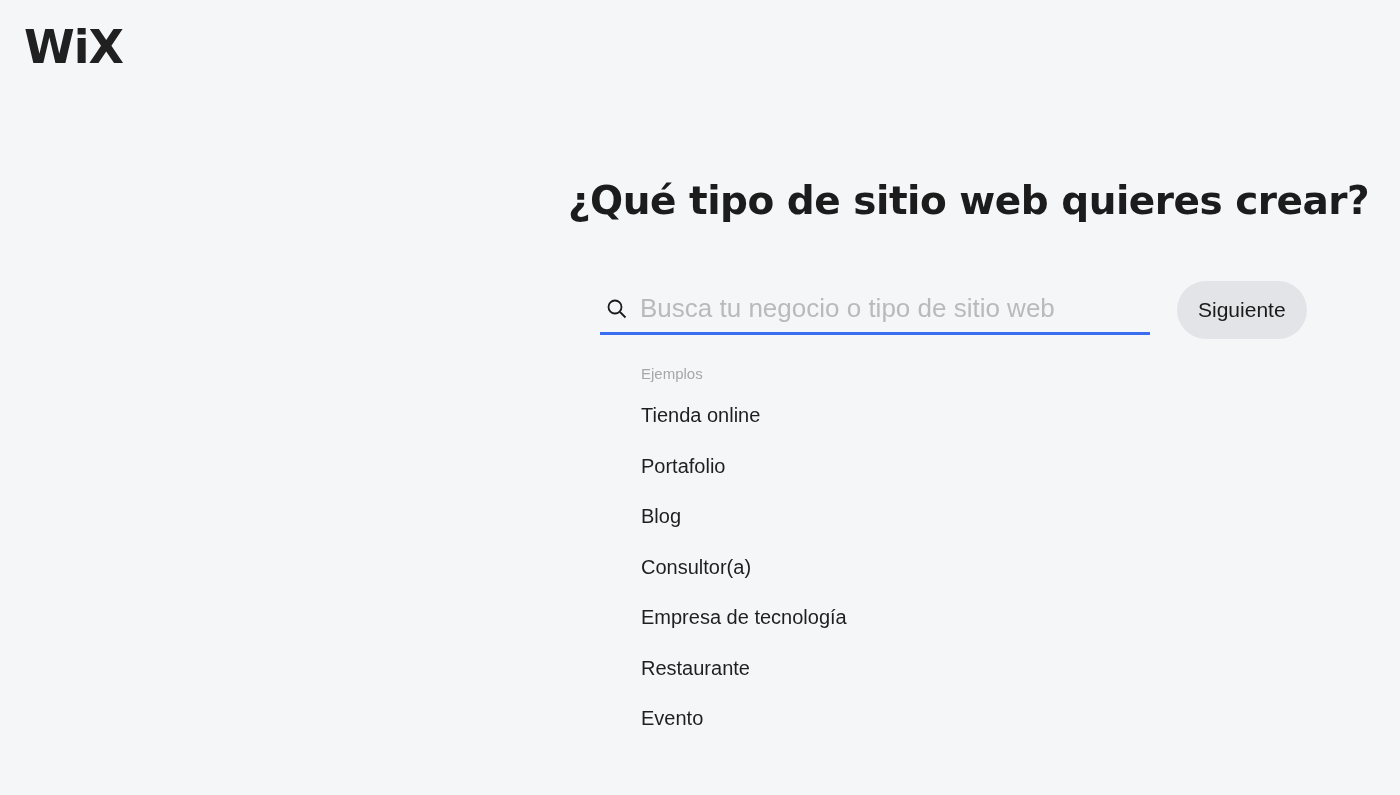  What do you see at coordinates (875, 310) in the screenshot?
I see `search-field: Busca tu negocio o tipo de sitio web` at bounding box center [875, 310].